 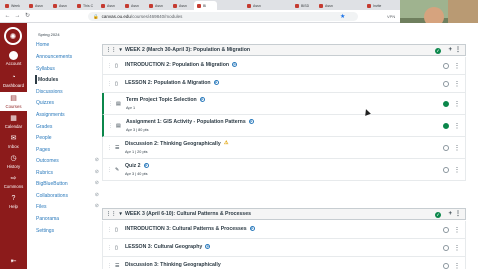 I want to click on item-title: Discussion 3: Thinking Geographically, so click(x=173, y=265).